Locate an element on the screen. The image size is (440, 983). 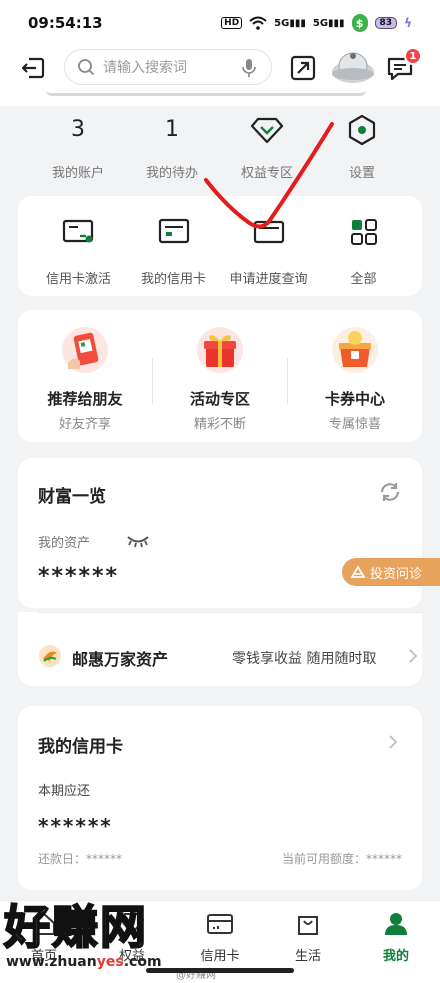
available-limit: 当前可用额度：****** is located at coordinates (341, 859).